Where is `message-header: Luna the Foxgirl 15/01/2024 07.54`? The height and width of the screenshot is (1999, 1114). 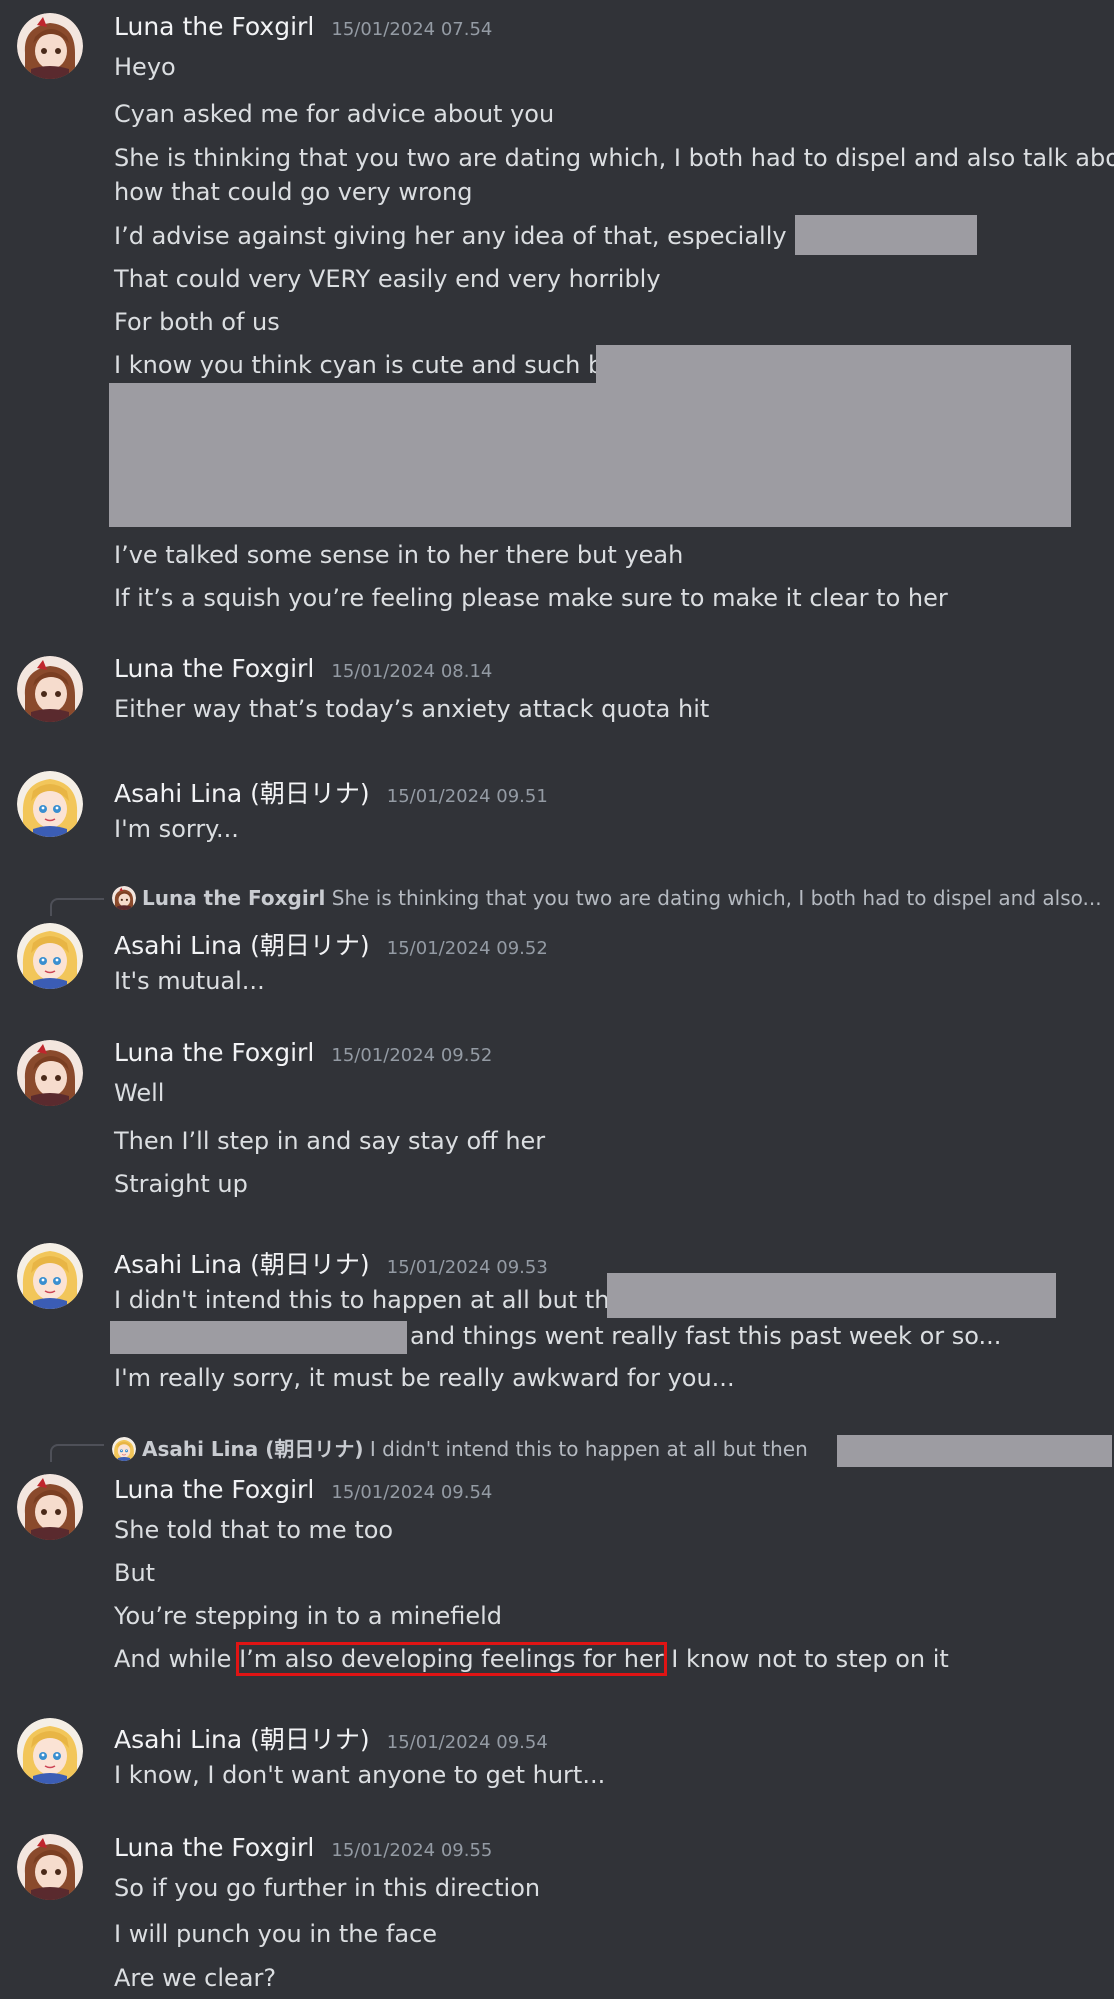
message-header: Luna the Foxgirl 15/01/2024 07.54 is located at coordinates (303, 26).